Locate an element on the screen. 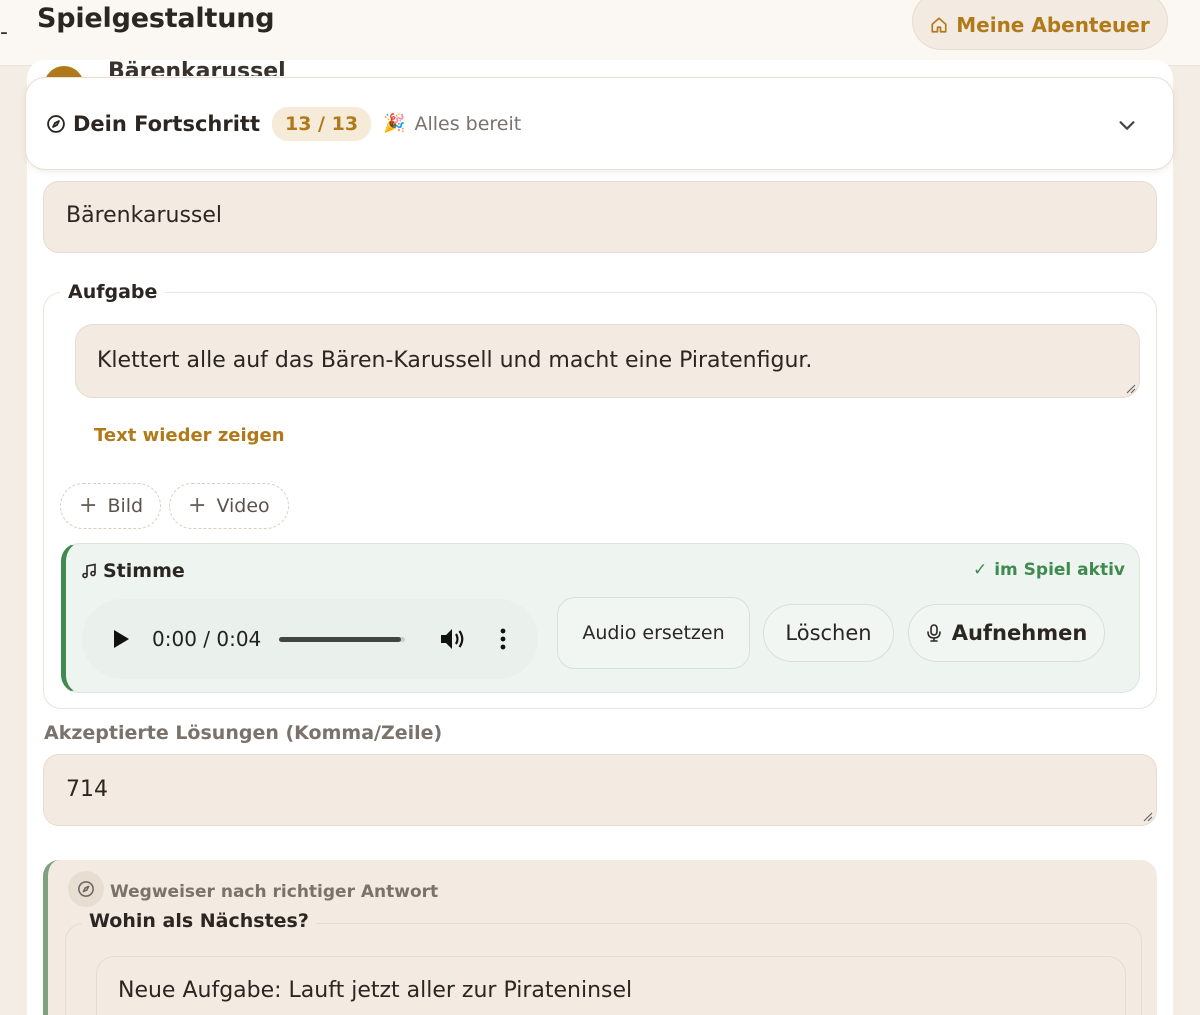 Image resolution: width=1200 pixels, height=1015 pixels. microphone-icon is located at coordinates (933, 633).